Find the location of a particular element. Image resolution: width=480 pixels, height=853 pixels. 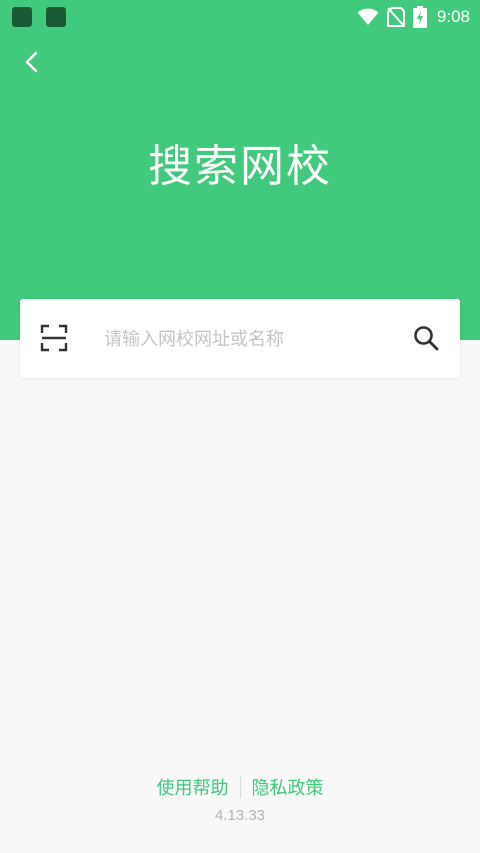

page-title: 搜索网校 is located at coordinates (240, 166).